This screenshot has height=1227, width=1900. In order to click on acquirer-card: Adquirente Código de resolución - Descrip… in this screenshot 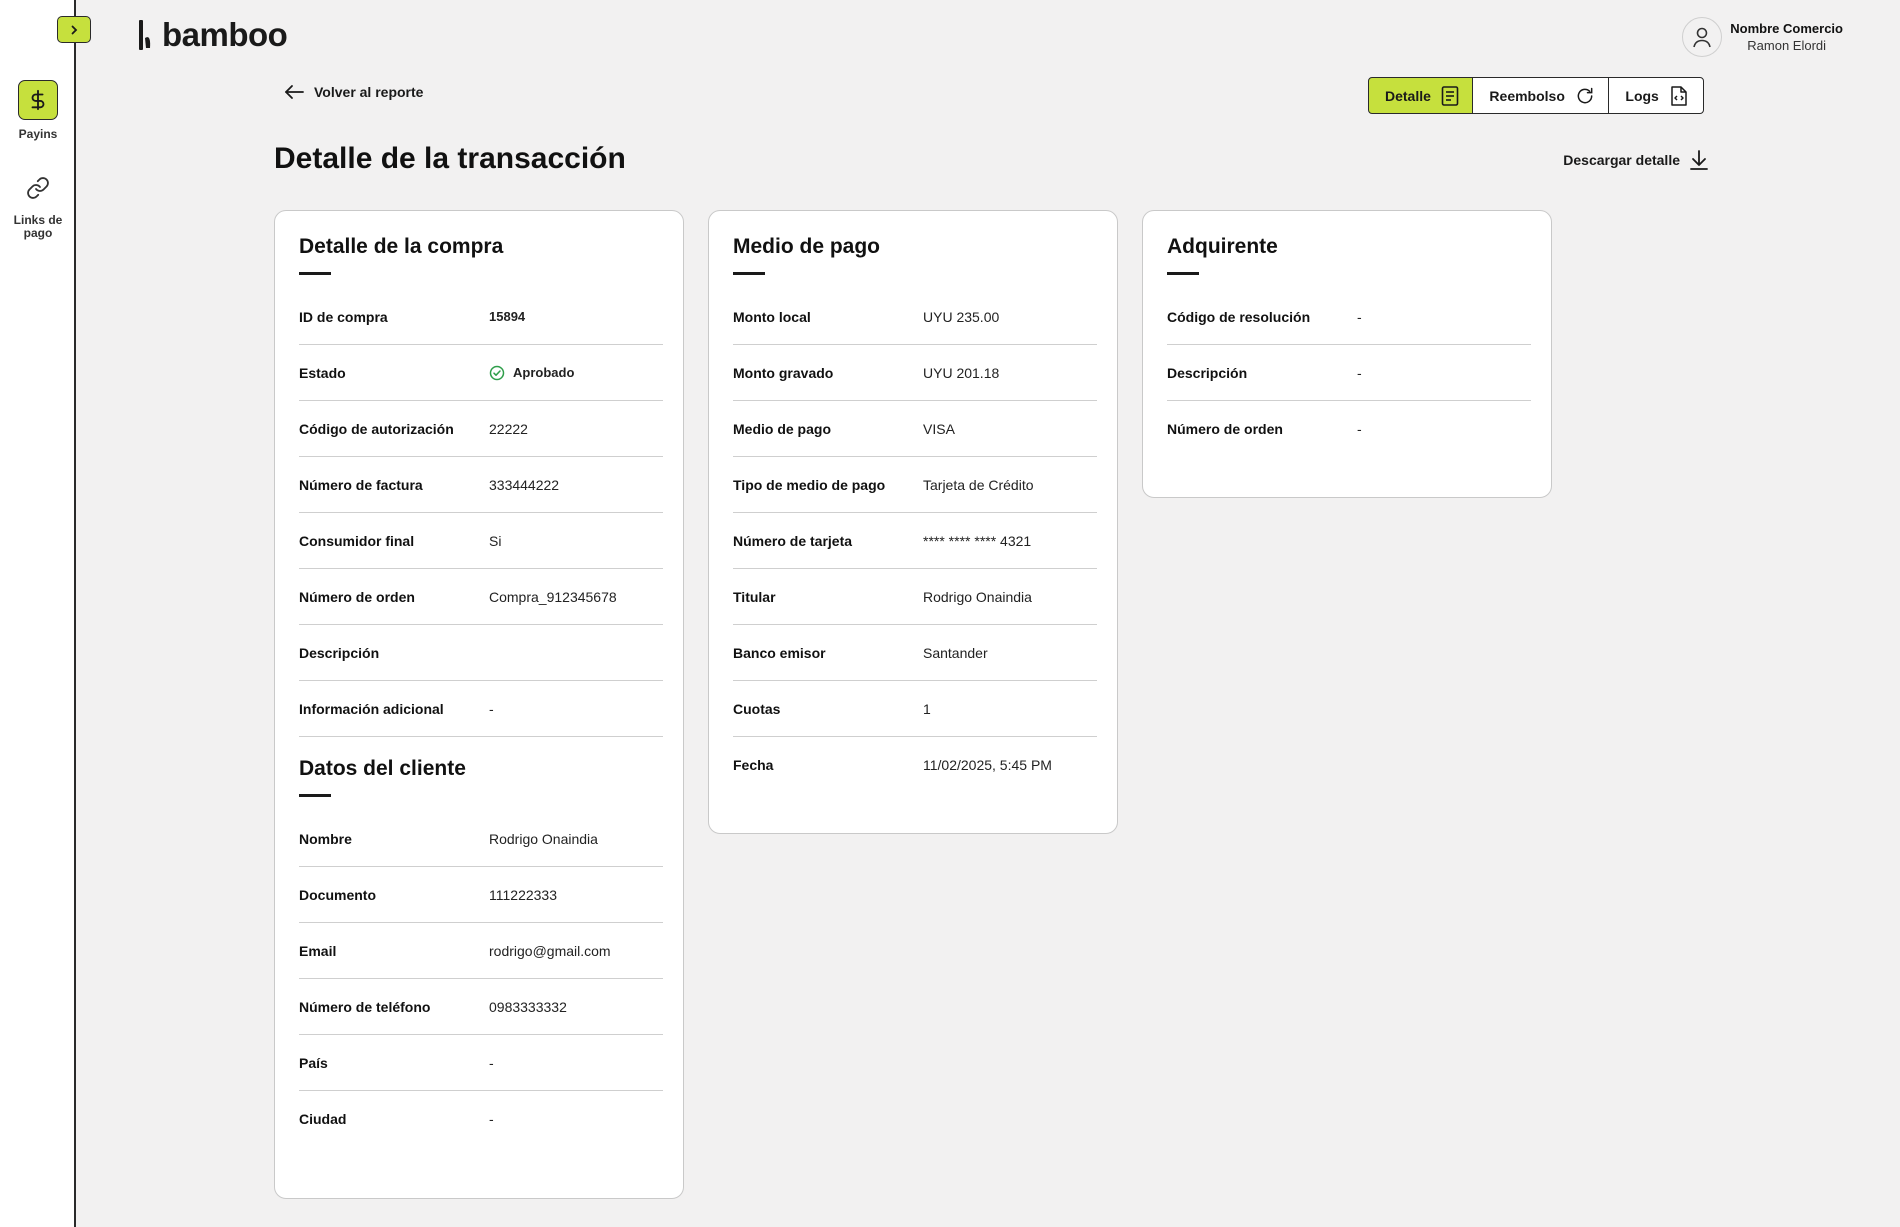, I will do `click(1347, 354)`.